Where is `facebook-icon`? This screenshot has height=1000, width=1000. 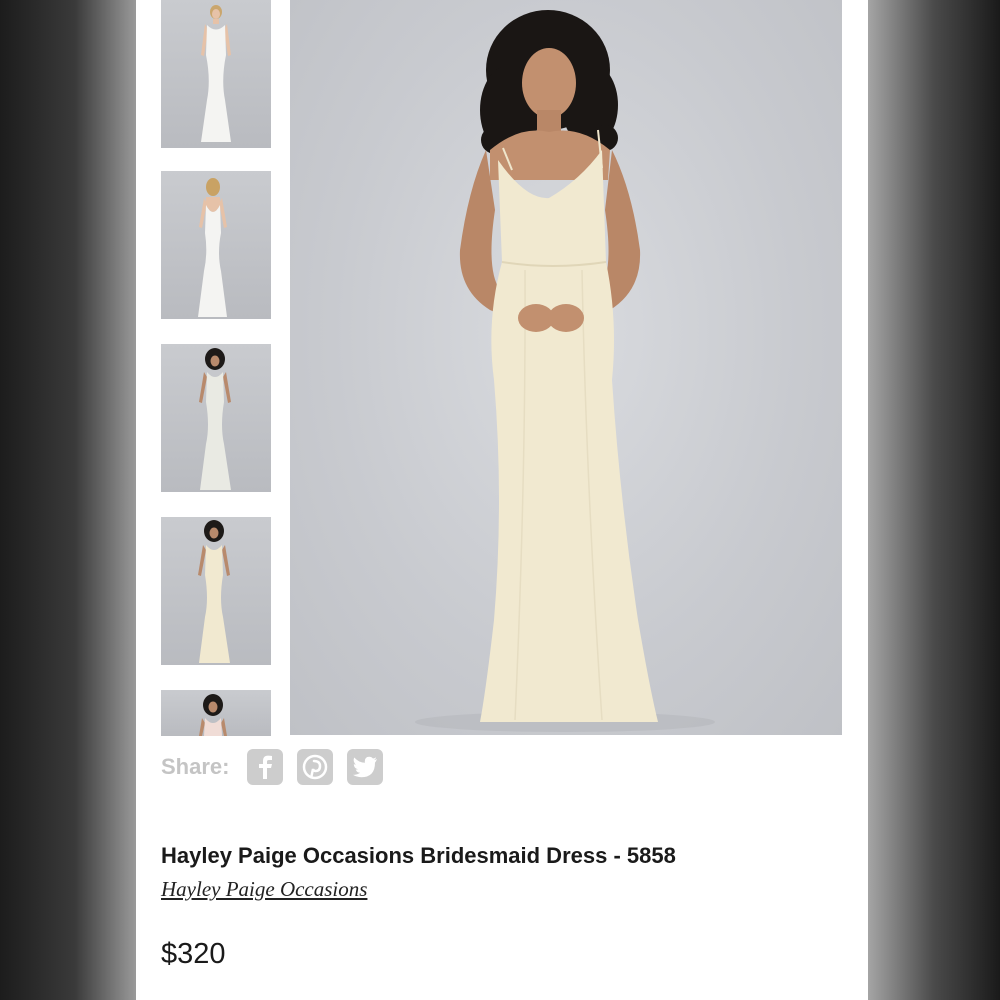 facebook-icon is located at coordinates (266, 767).